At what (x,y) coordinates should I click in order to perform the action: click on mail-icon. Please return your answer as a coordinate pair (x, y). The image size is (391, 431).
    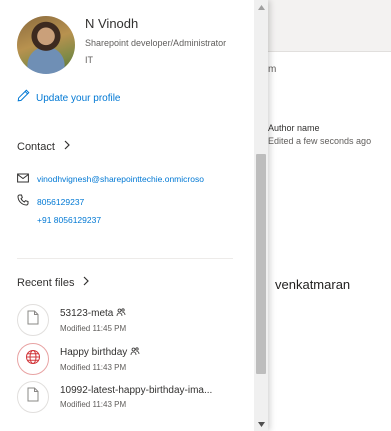
    Looking at the image, I should click on (23, 179).